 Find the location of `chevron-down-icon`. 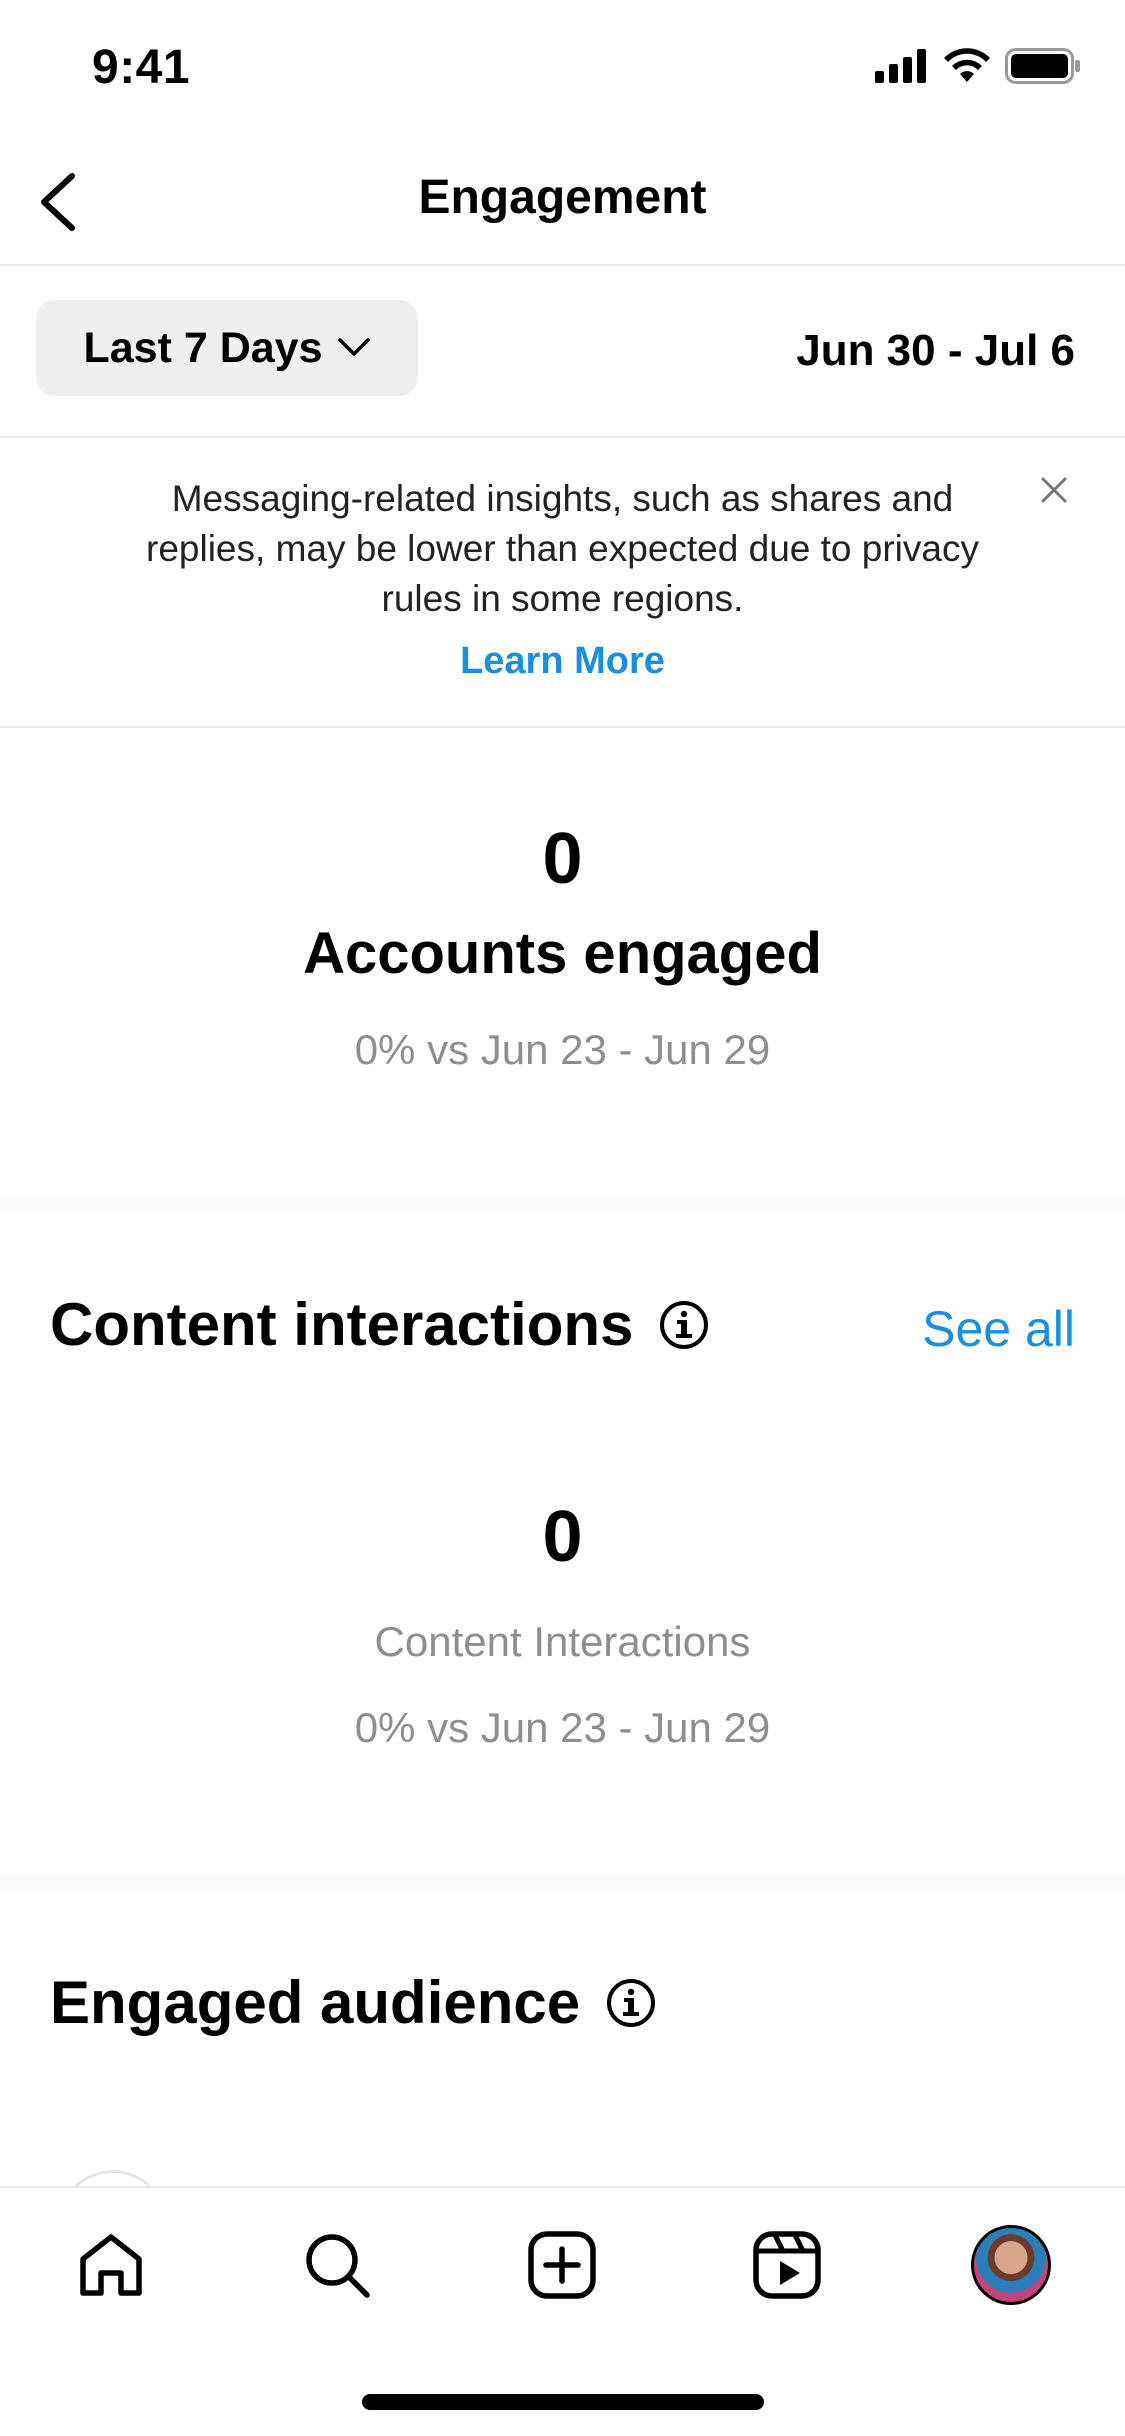

chevron-down-icon is located at coordinates (353, 347).